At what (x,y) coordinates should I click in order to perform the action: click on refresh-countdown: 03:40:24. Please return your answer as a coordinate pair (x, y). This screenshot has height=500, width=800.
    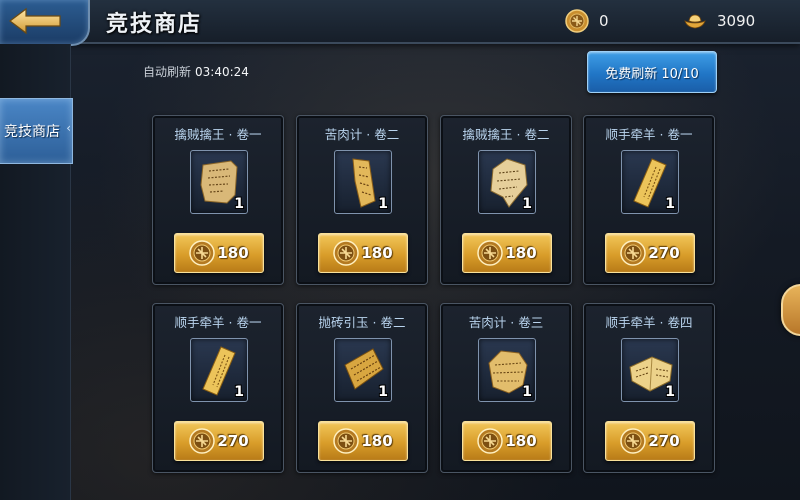
    Looking at the image, I should click on (222, 72).